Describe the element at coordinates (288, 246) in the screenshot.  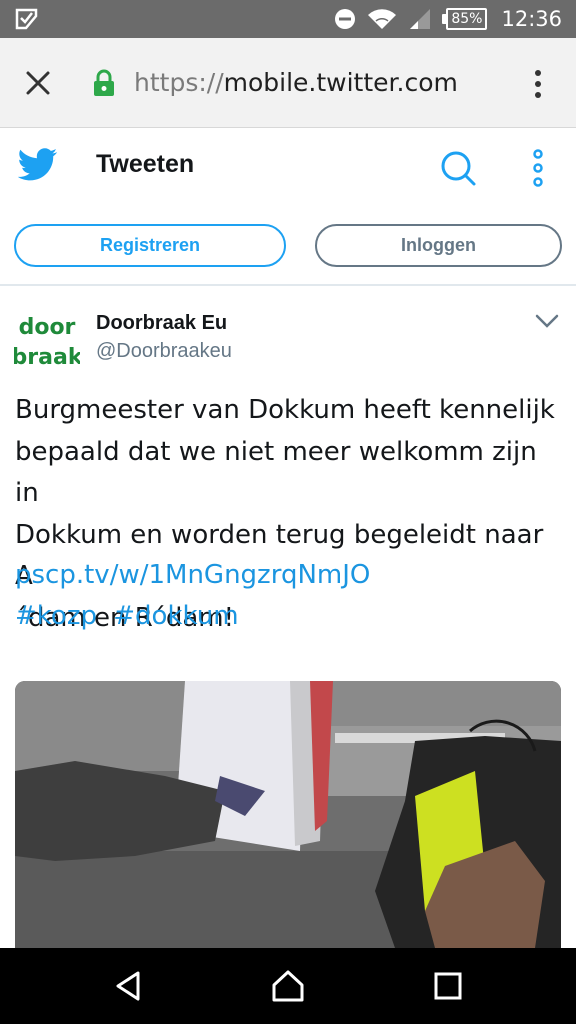
I see `auth-buttons: Registreren Inloggen` at that location.